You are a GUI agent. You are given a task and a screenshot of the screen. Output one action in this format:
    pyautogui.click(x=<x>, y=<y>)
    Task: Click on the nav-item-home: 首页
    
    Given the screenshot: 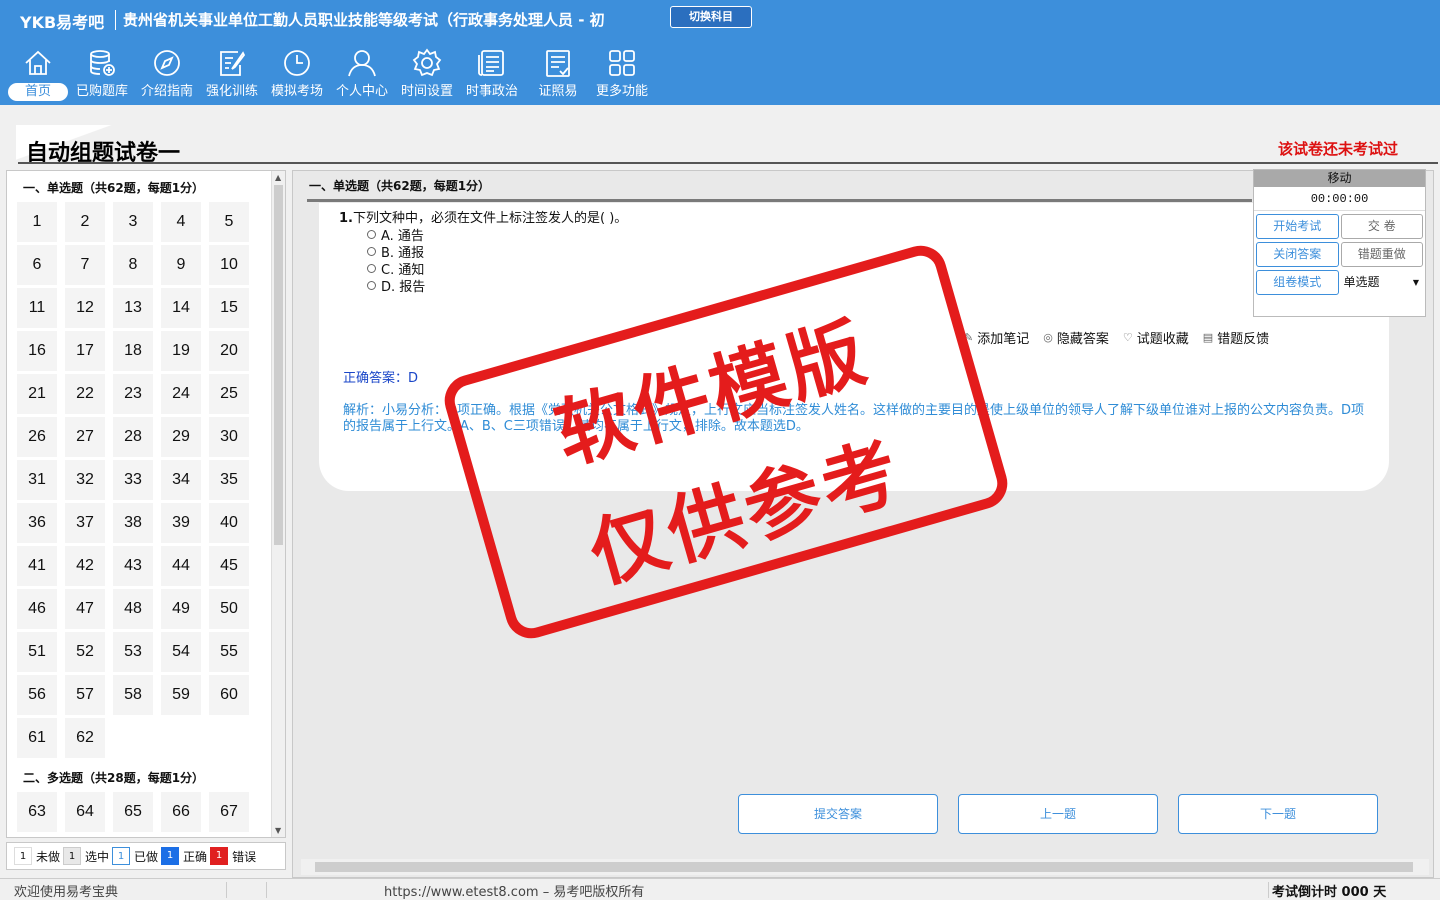 What is the action you would take?
    pyautogui.click(x=38, y=73)
    